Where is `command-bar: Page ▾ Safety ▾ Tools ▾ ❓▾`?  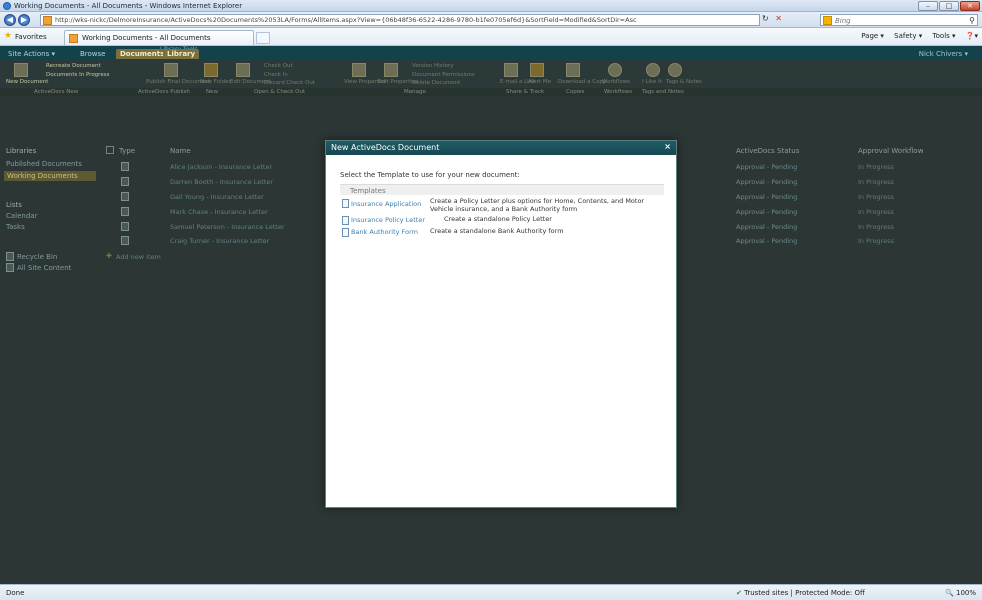 command-bar: Page ▾ Safety ▾ Tools ▾ ❓▾ is located at coordinates (915, 36).